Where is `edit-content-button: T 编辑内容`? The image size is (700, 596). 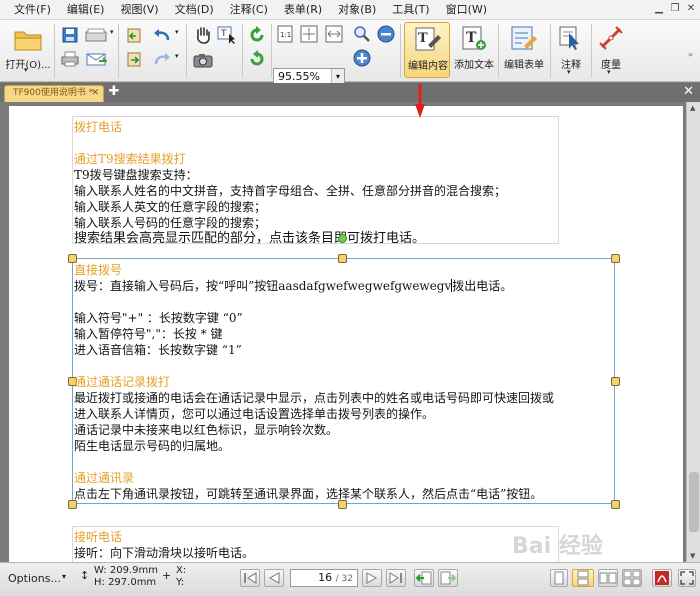
edit-content-button: T 编辑内容 is located at coordinates (427, 50).